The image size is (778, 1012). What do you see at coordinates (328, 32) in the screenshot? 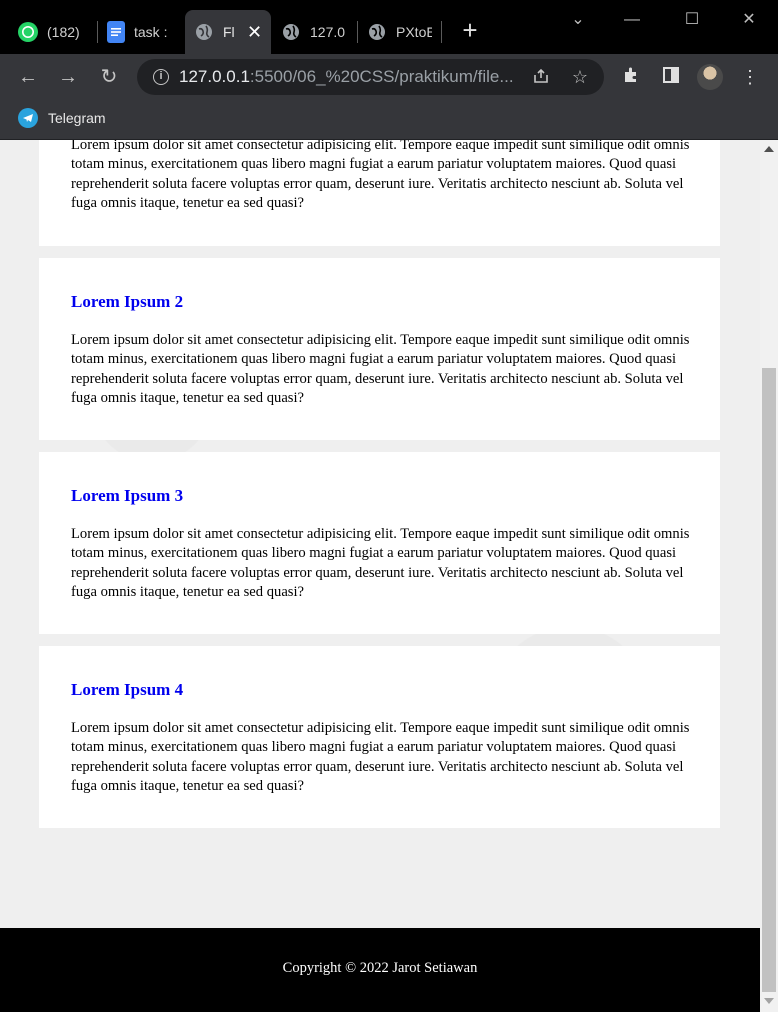
I see `tab-label: 127.0` at bounding box center [328, 32].